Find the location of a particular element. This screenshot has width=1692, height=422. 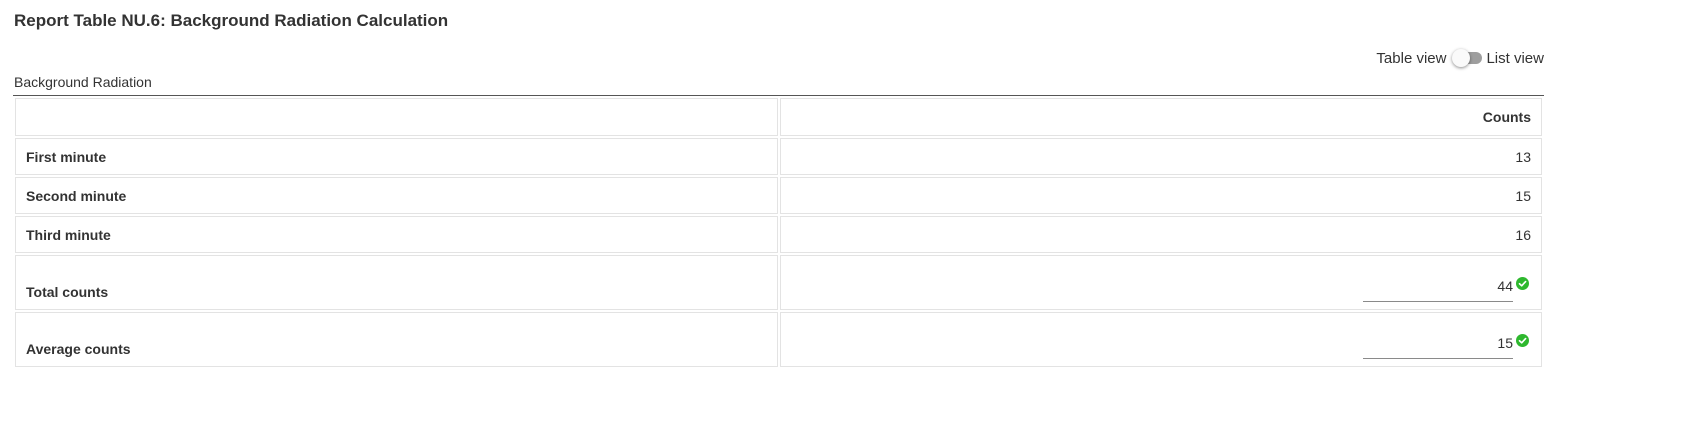

table-view-label: Table view is located at coordinates (1411, 58).